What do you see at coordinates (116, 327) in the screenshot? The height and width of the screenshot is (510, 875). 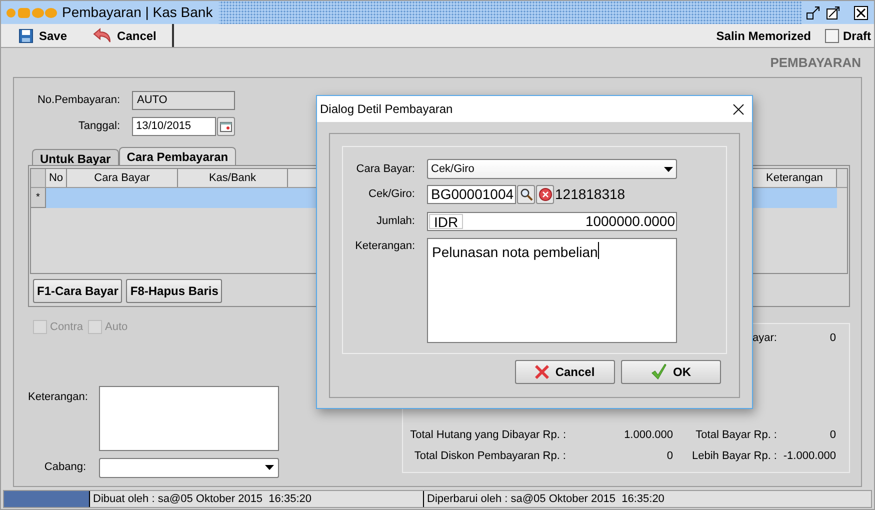 I see `option-label: Auto` at bounding box center [116, 327].